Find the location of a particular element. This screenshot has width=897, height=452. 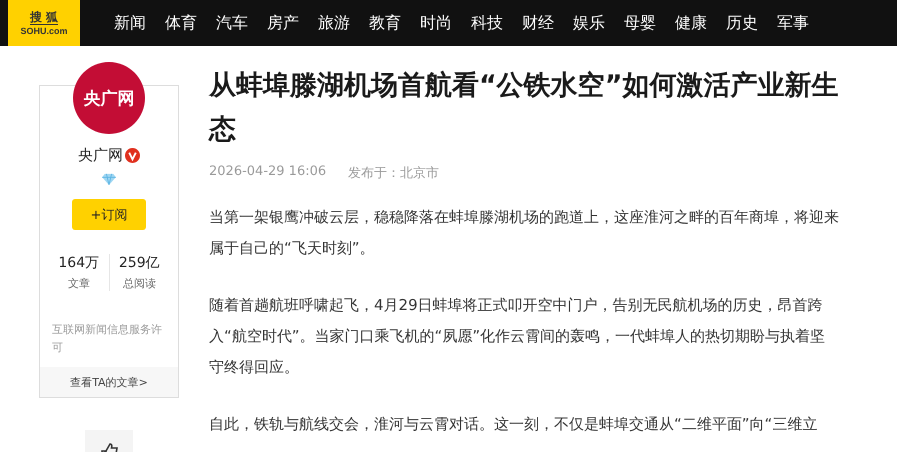

publish-time: 2026-04-29 16:06 is located at coordinates (267, 172).